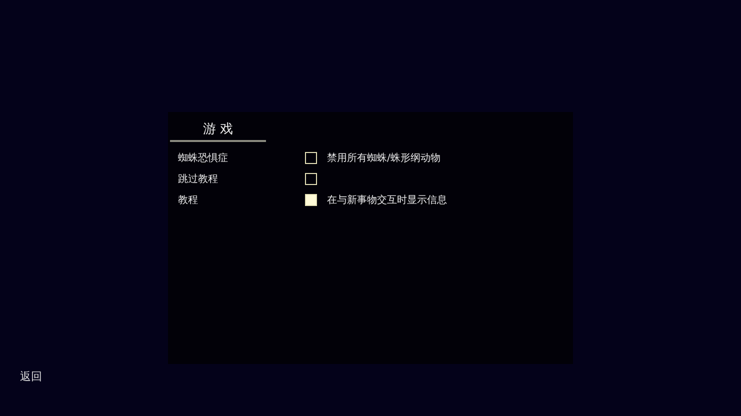  I want to click on tab: 游 戏, so click(218, 130).